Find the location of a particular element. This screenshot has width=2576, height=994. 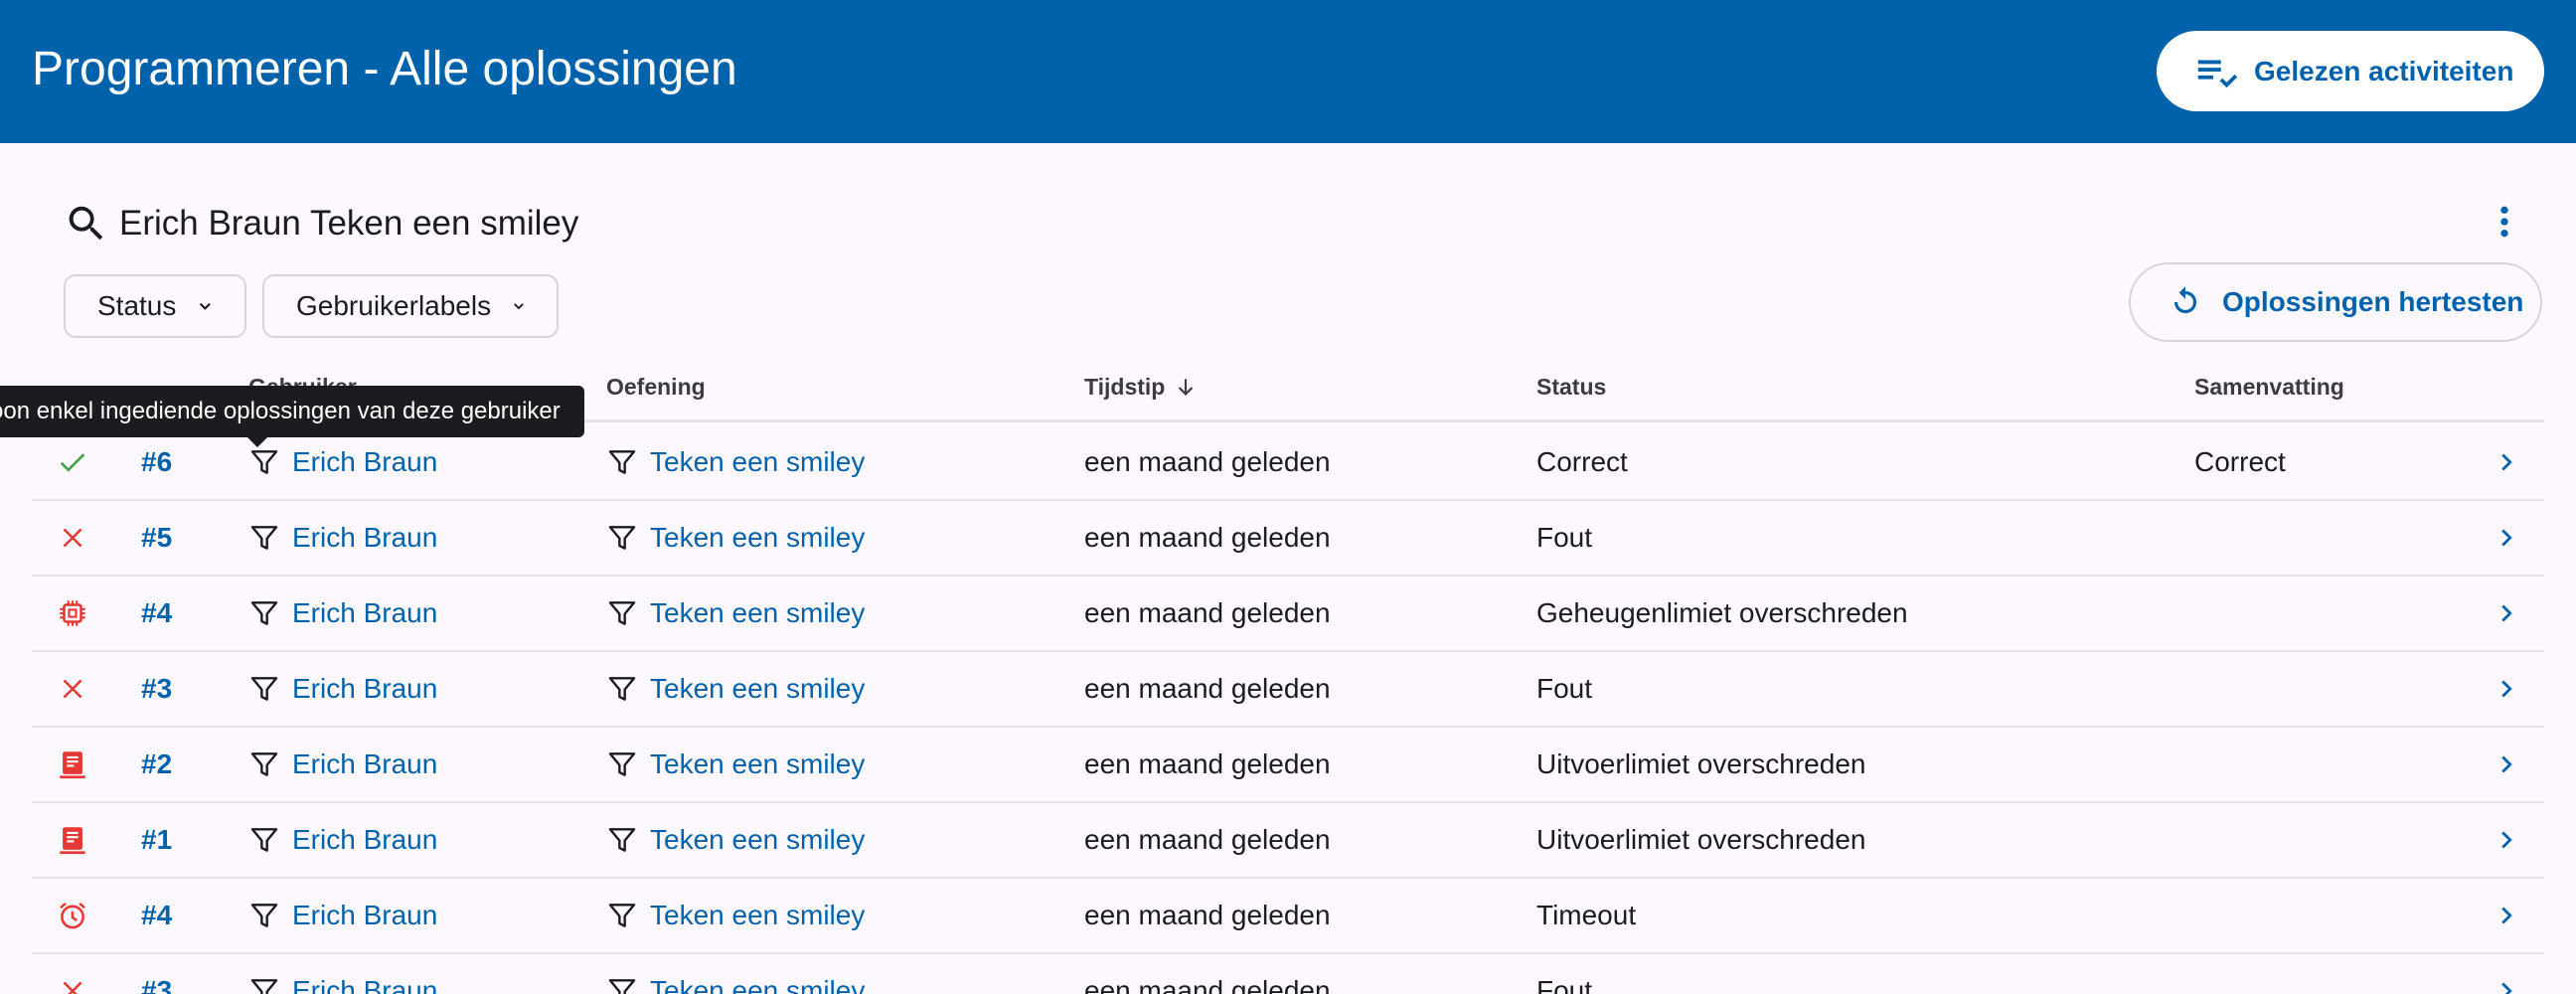

submission-id-link: #1 is located at coordinates (156, 840).